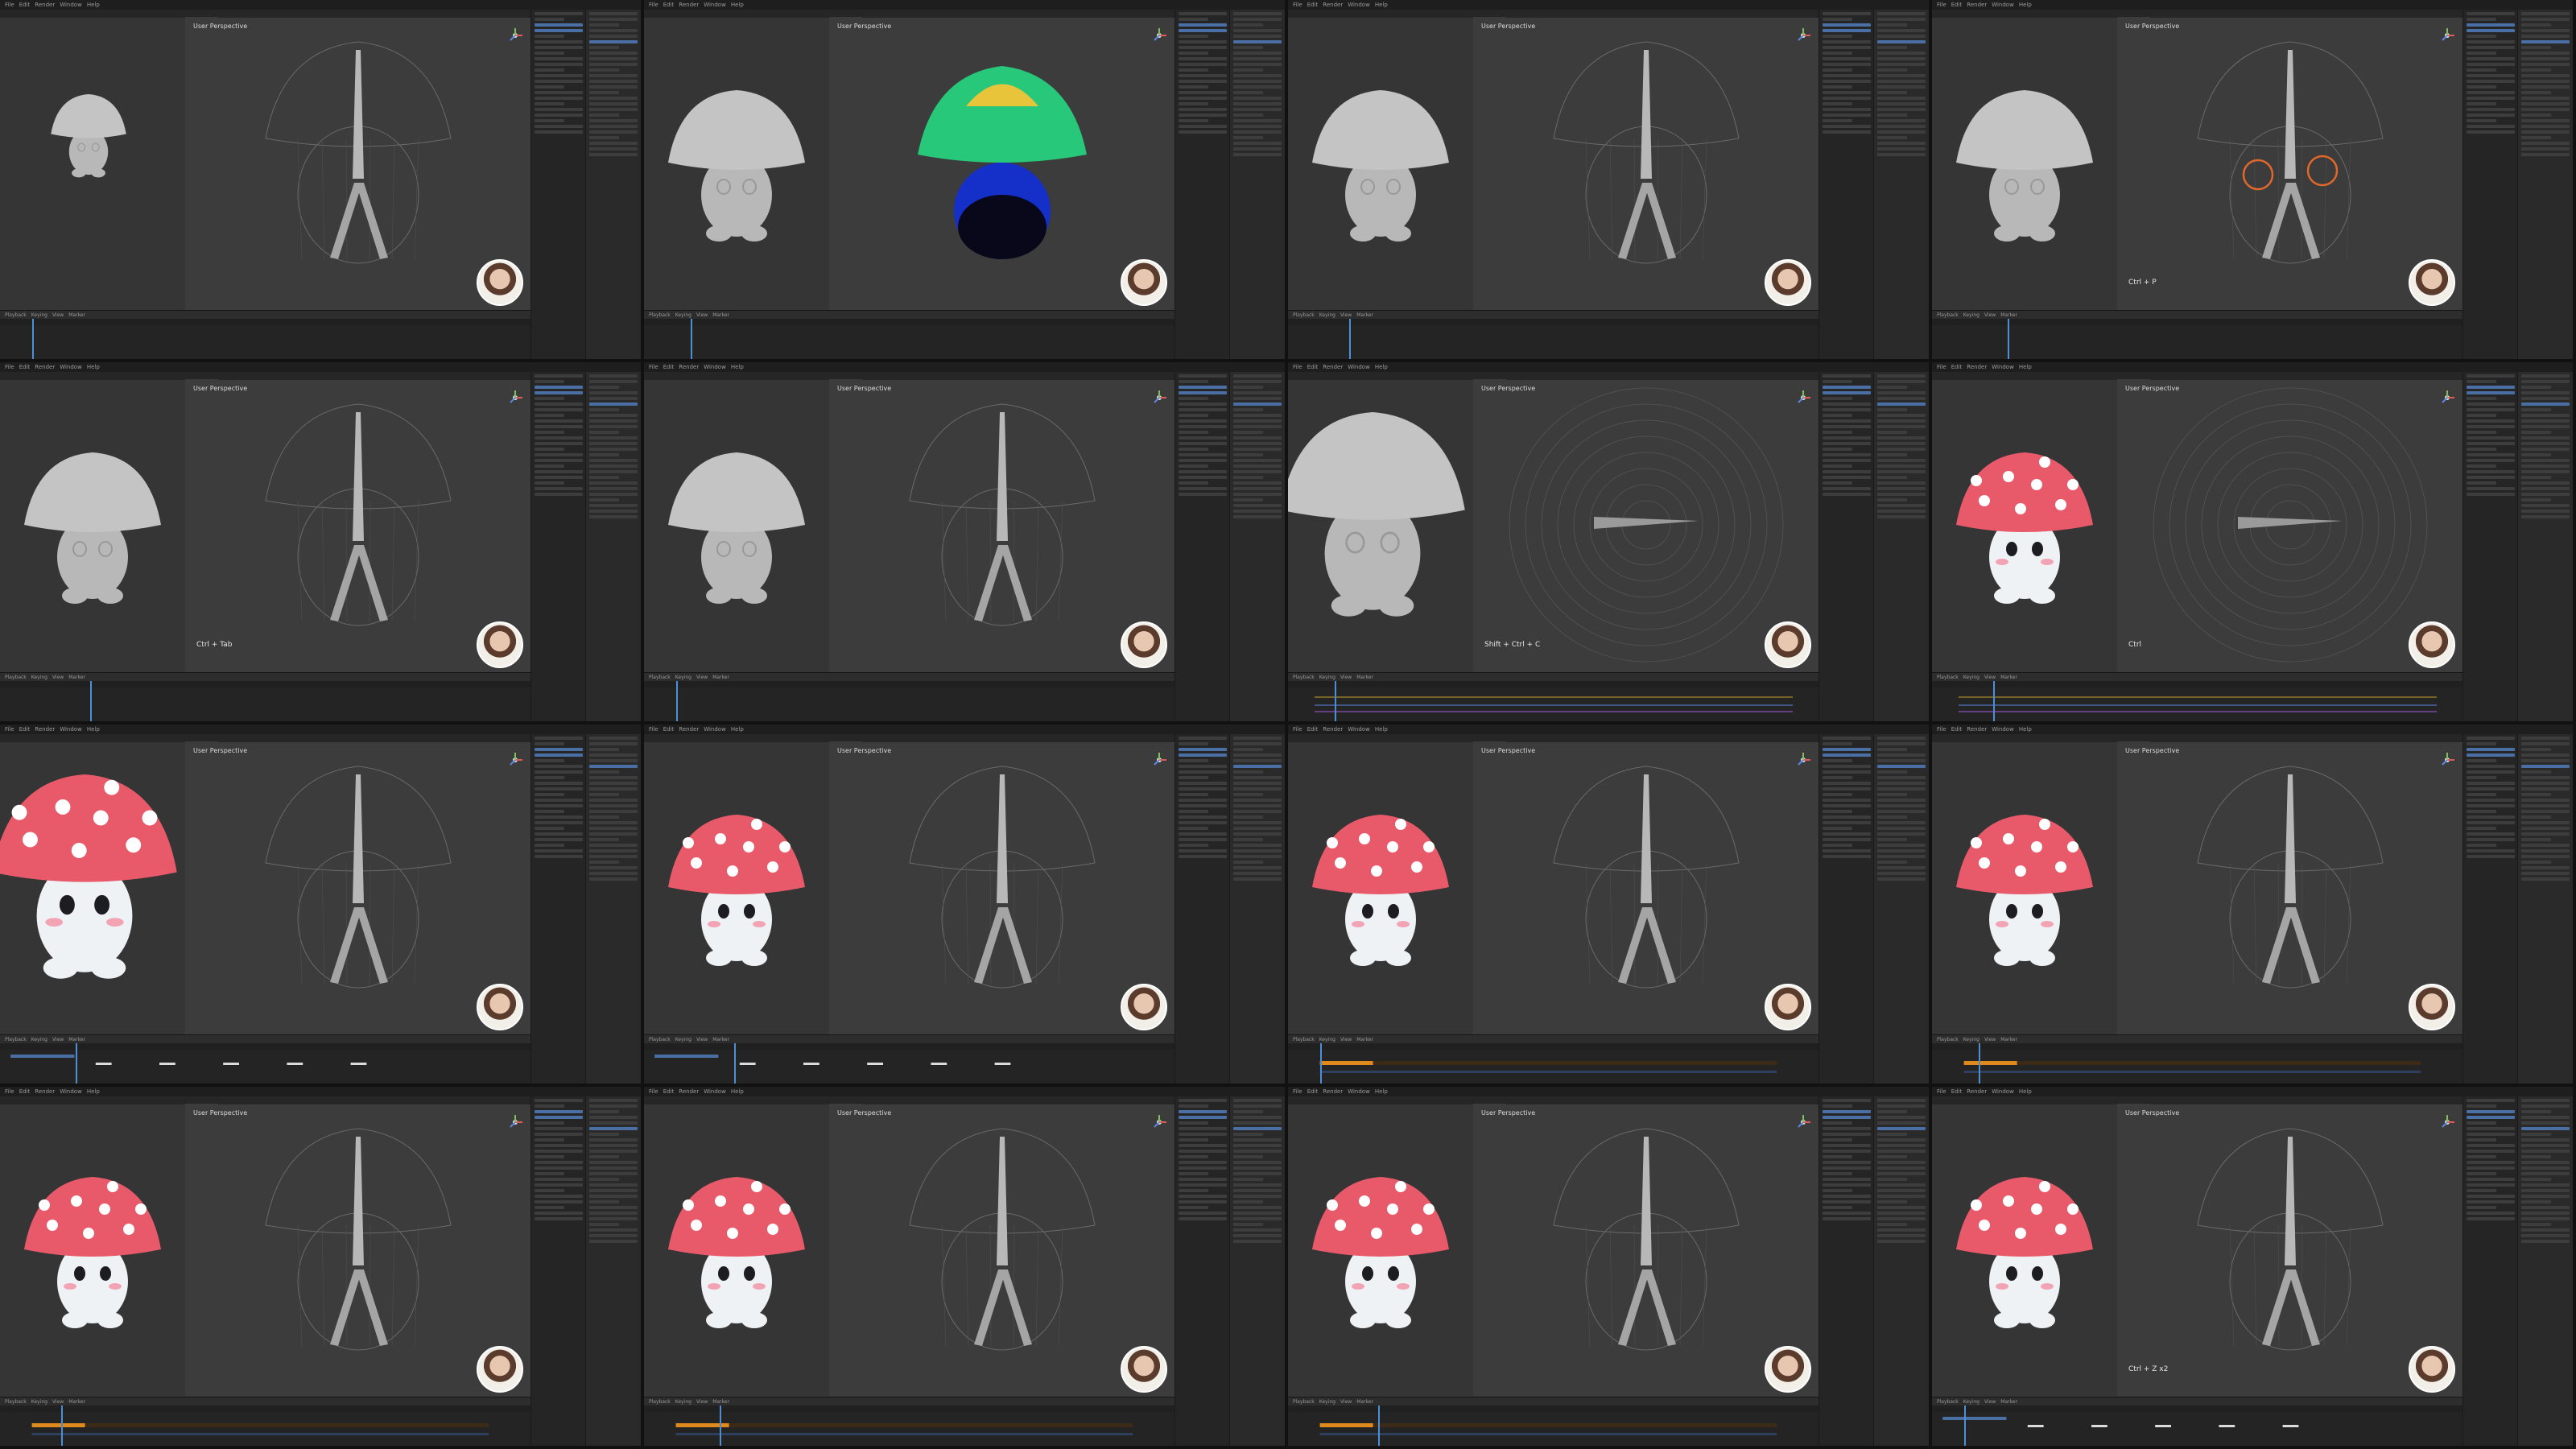 The image size is (2576, 1449). I want to click on outliner-panel, so click(1846, 909).